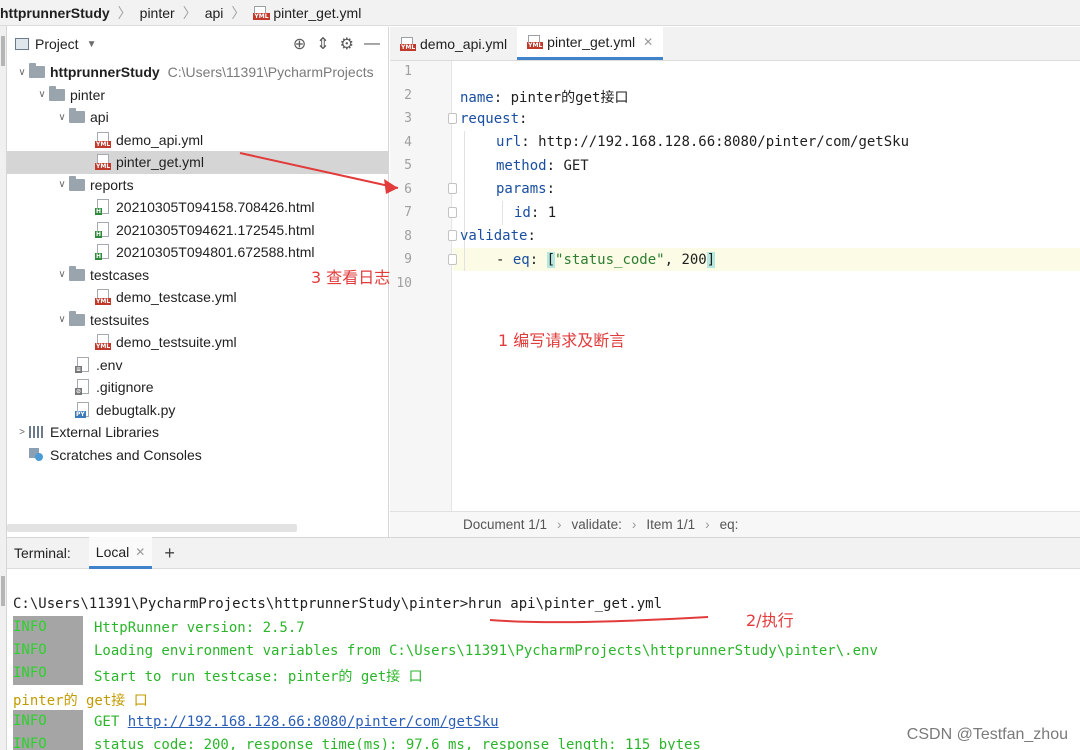 Image resolution: width=1080 pixels, height=750 pixels. Describe the element at coordinates (319, 170) in the screenshot. I see `annotation-arrow` at that location.